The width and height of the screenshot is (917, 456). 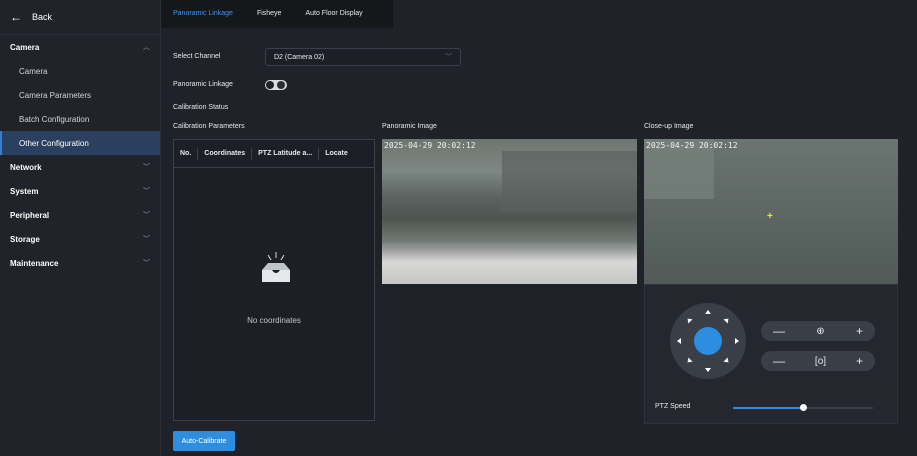 I want to click on nav-group-storage: Storage ﹀, so click(x=80, y=239).